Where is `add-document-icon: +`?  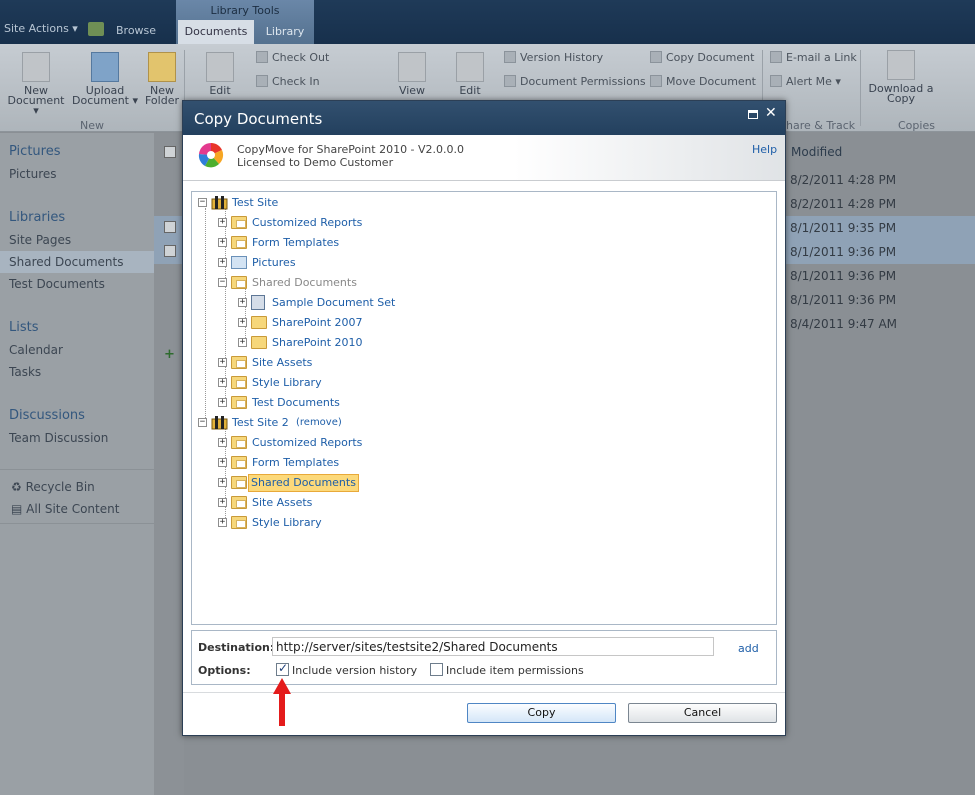 add-document-icon: + is located at coordinates (169, 354).